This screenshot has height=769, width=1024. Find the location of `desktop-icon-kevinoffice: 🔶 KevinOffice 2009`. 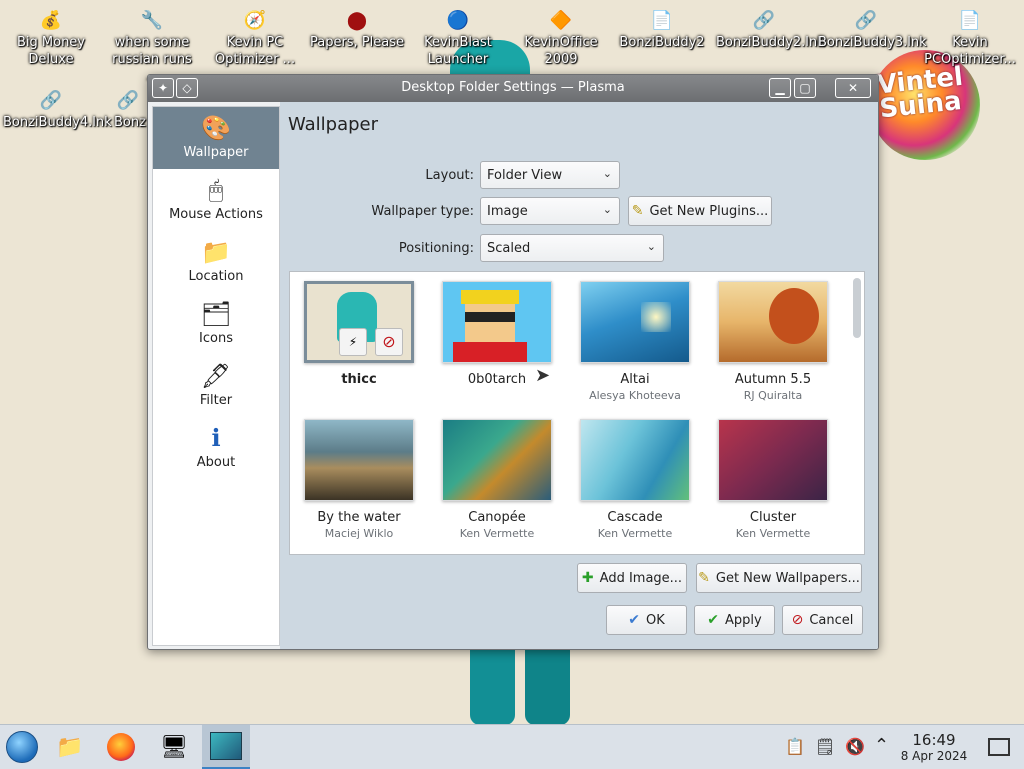

desktop-icon-kevinoffice: 🔶 KevinOffice 2009 is located at coordinates (561, 37).